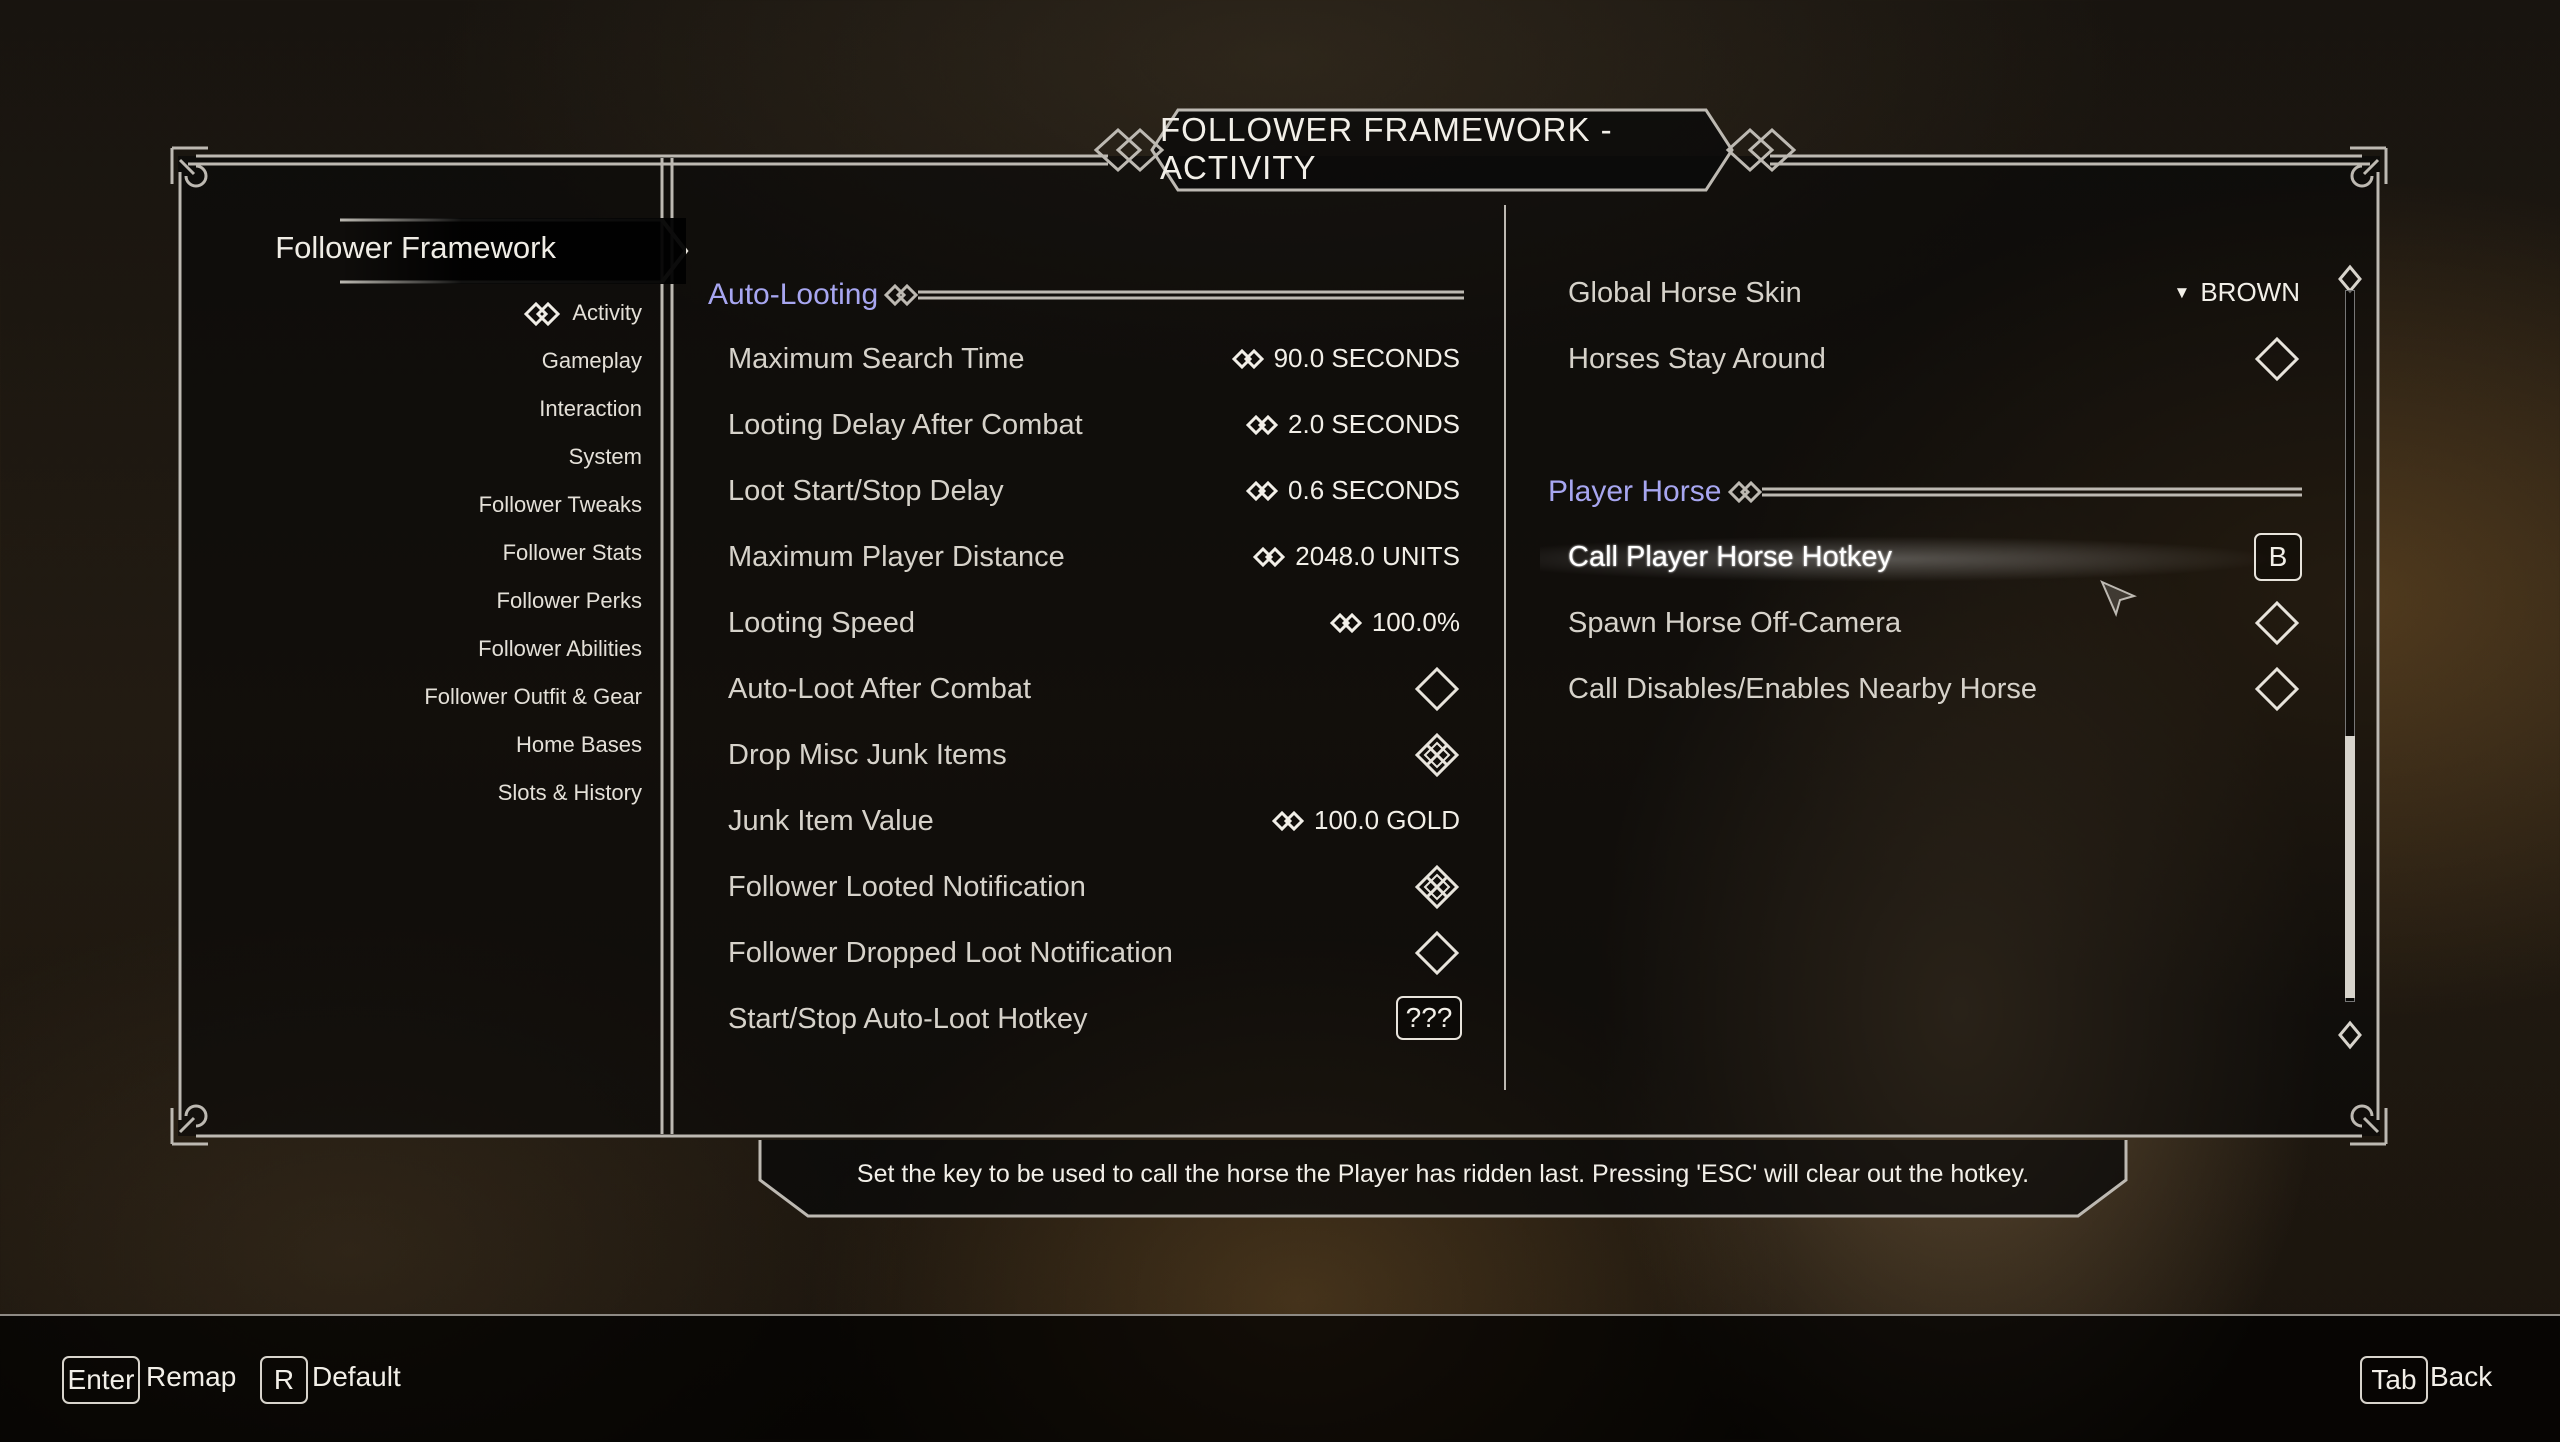 Image resolution: width=2560 pixels, height=1442 pixels. Describe the element at coordinates (821, 623) in the screenshot. I see `option-label-looting-speed: Looting Speed` at that location.